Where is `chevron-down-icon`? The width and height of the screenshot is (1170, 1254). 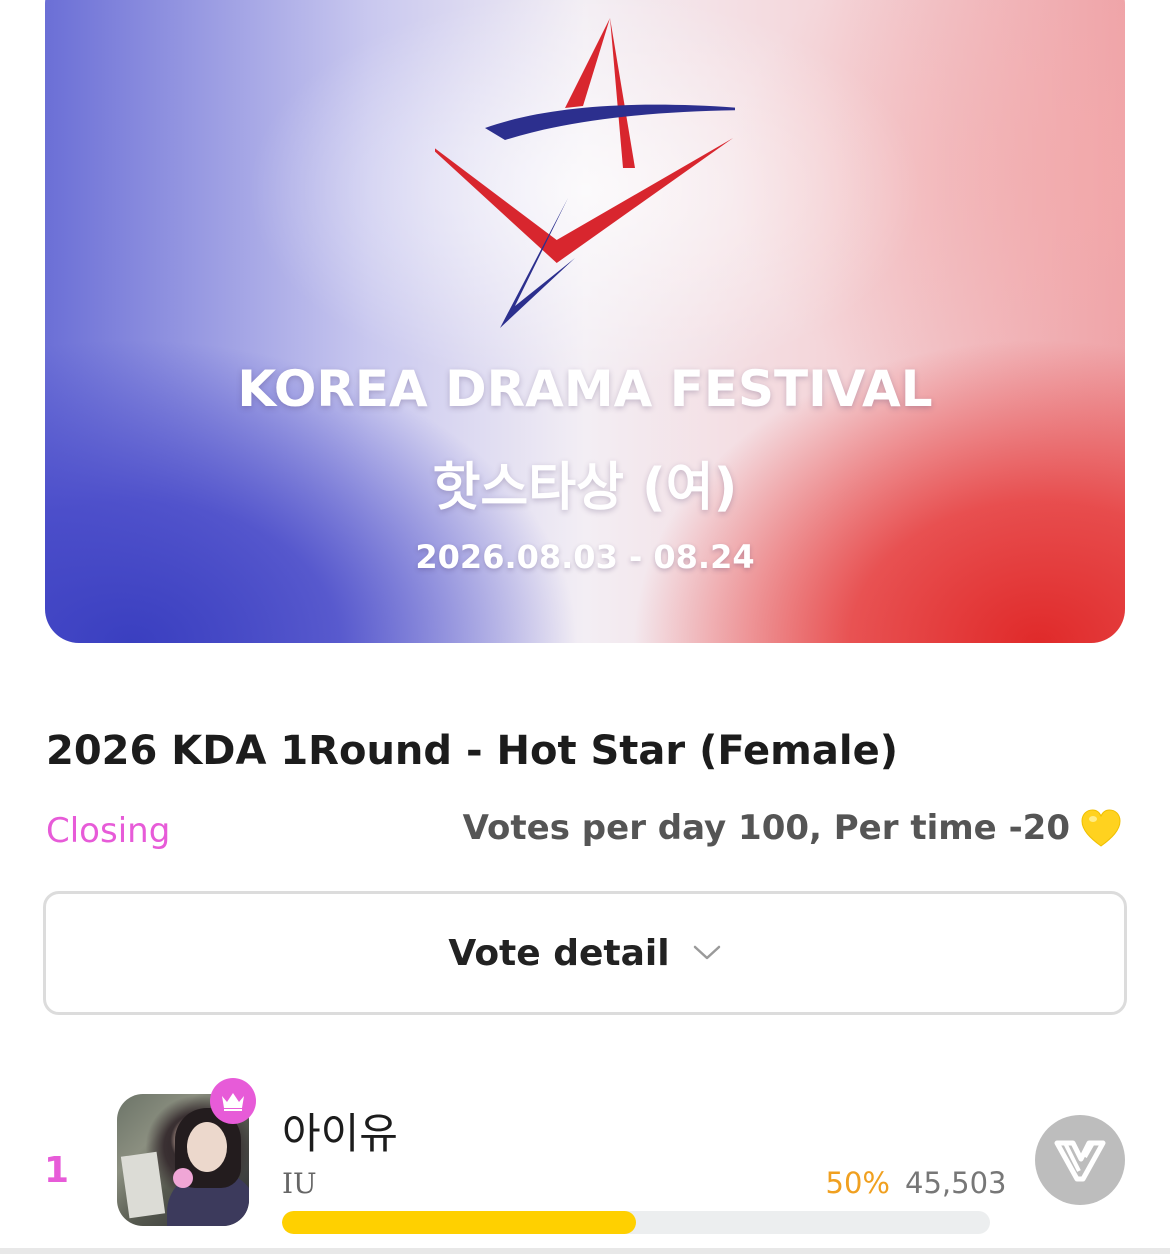 chevron-down-icon is located at coordinates (706, 952).